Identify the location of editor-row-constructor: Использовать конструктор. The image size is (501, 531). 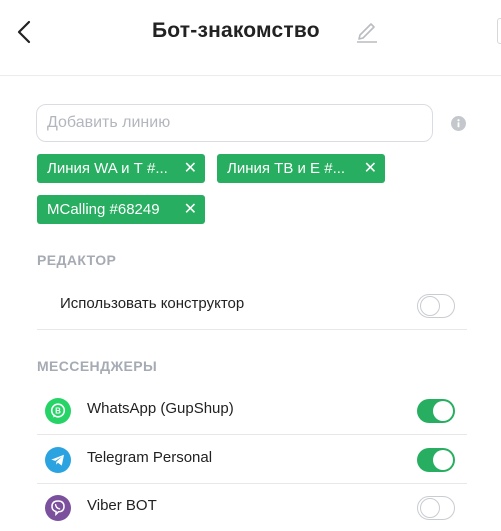
(252, 306).